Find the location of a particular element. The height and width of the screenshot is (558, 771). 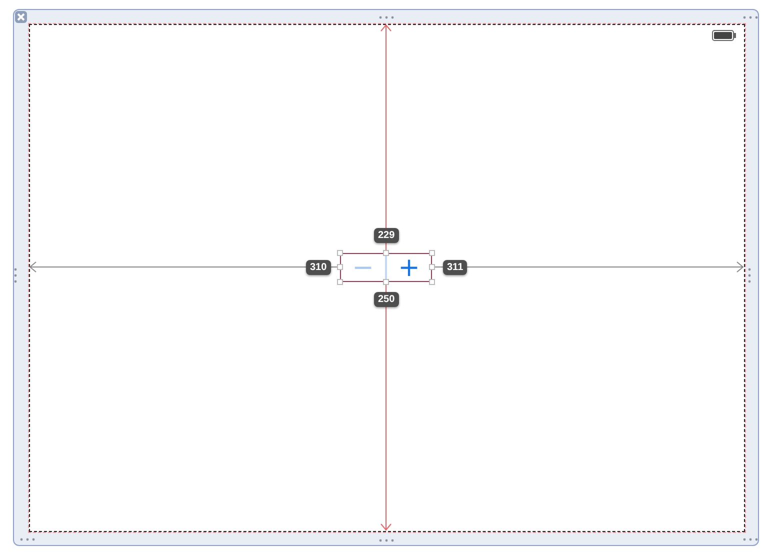

dimension-label: 250 is located at coordinates (386, 299).